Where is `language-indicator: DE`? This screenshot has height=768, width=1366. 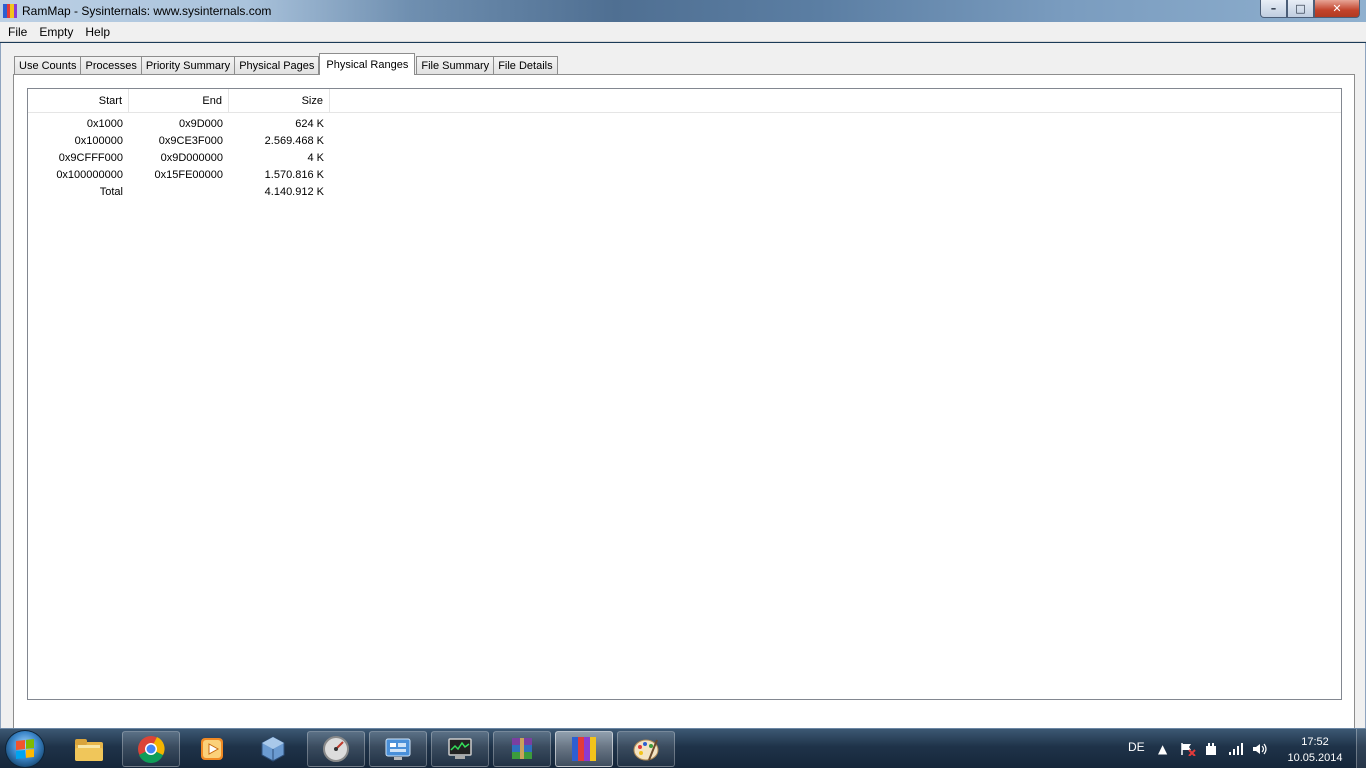
language-indicator: DE is located at coordinates (1136, 747).